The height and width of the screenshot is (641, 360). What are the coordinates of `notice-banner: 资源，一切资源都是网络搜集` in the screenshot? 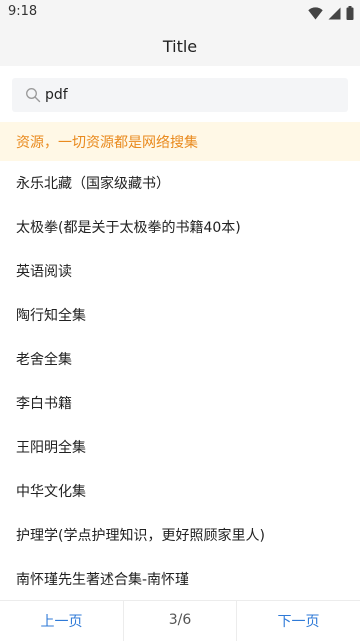 It's located at (180, 141).